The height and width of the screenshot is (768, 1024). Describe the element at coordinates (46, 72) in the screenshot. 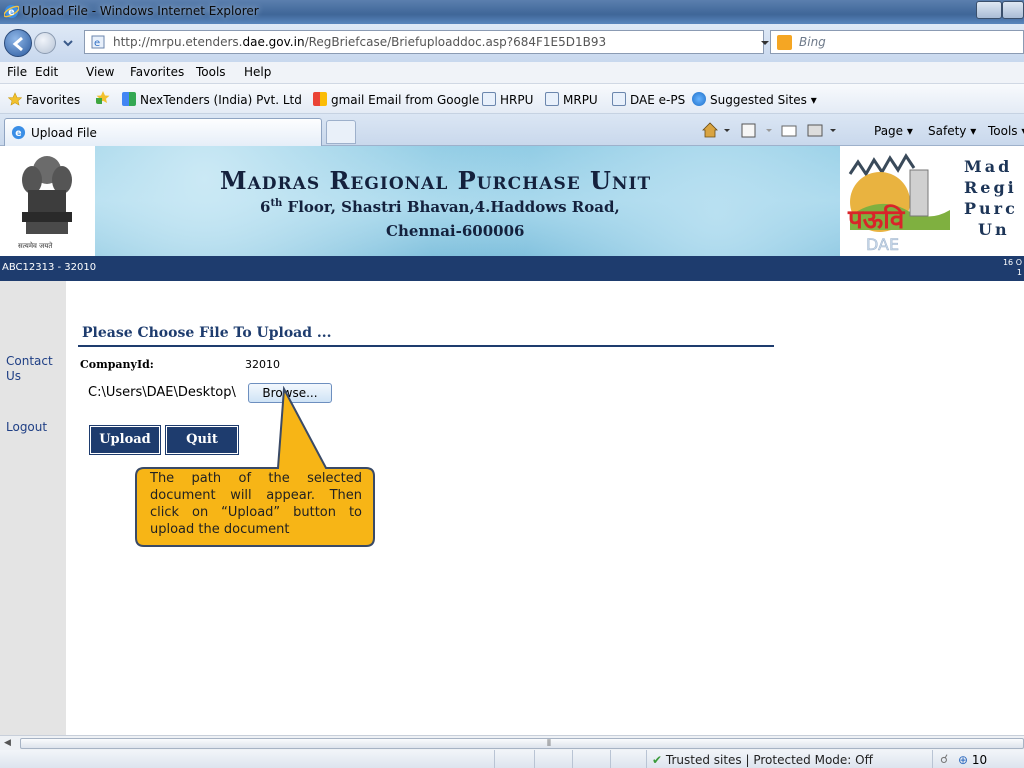

I see `menu-edit: Edit` at that location.